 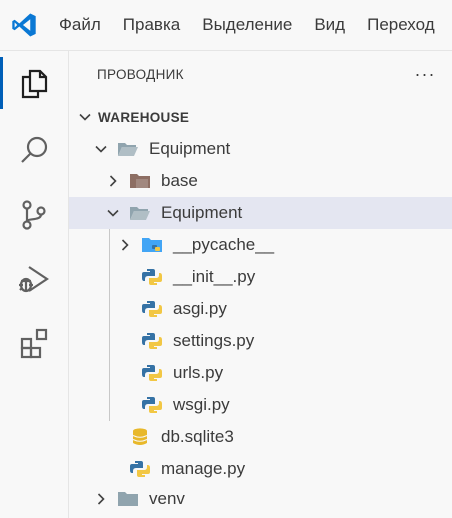 I want to click on run-debug-icon, so click(x=34, y=279).